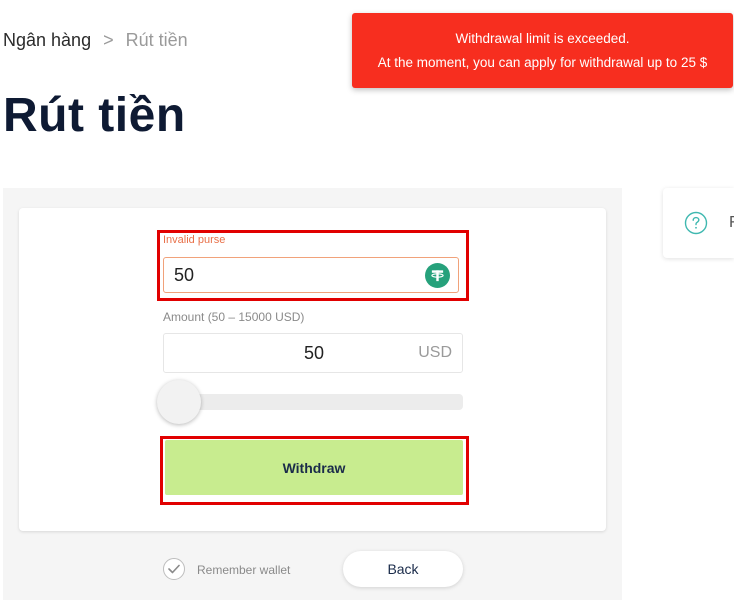 This screenshot has height=600, width=734. Describe the element at coordinates (437, 275) in the screenshot. I see `tether-icon` at that location.